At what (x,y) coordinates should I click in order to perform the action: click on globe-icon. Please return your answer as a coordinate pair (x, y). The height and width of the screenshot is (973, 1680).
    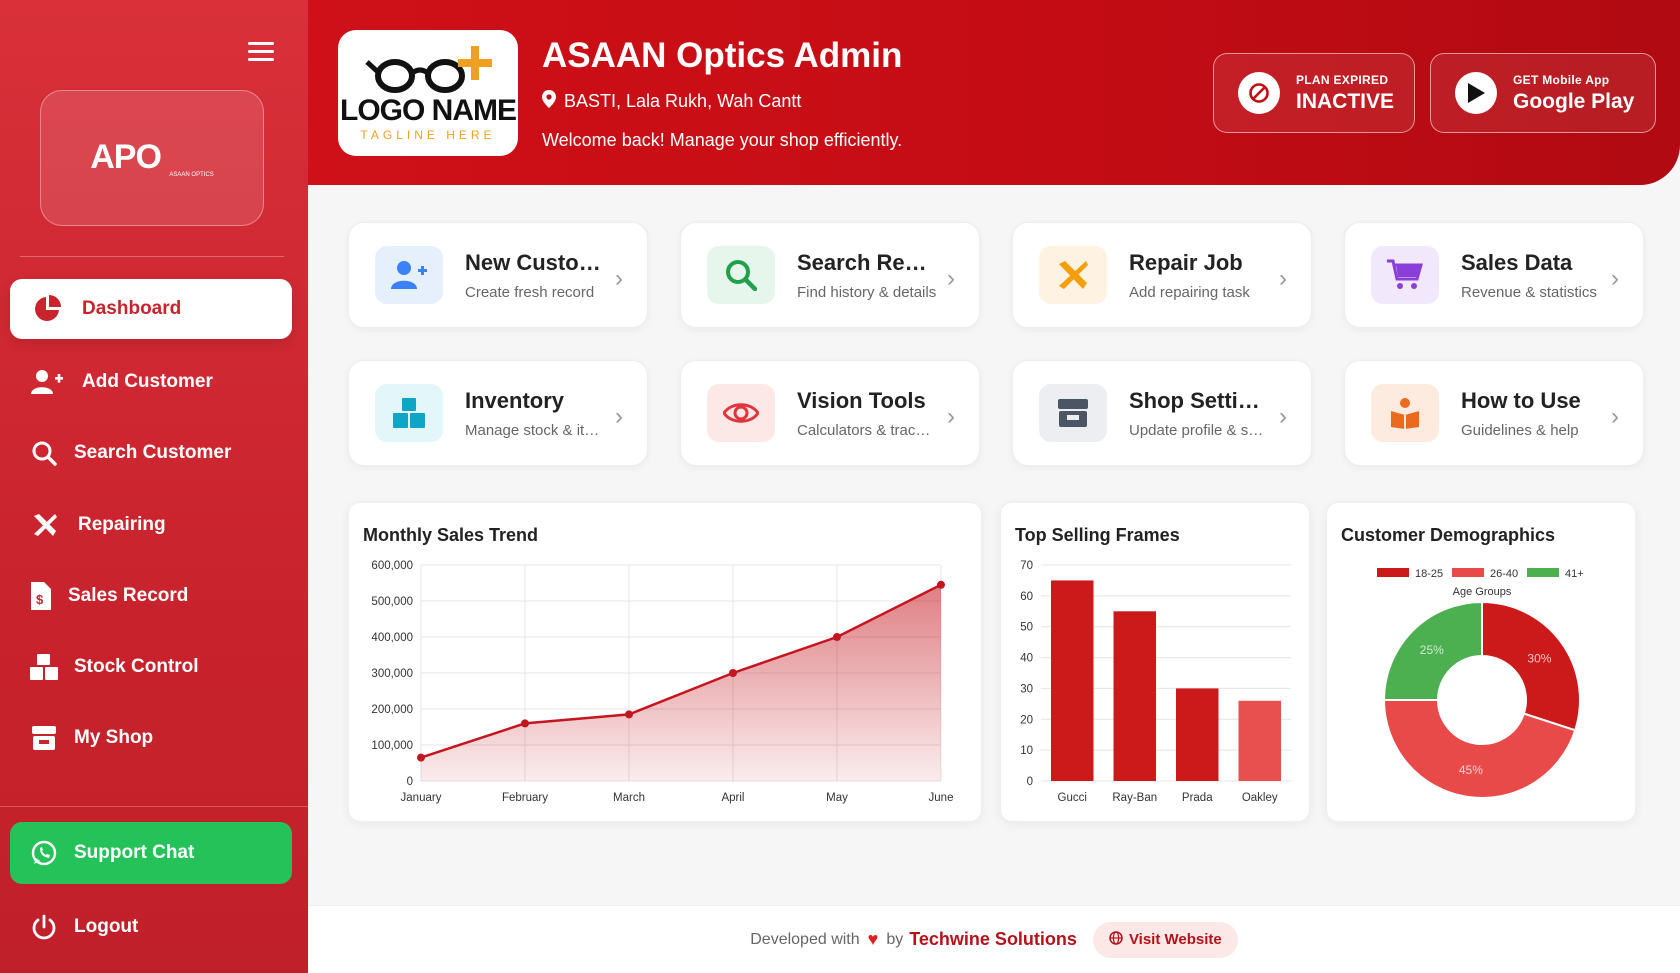
    Looking at the image, I should click on (1116, 939).